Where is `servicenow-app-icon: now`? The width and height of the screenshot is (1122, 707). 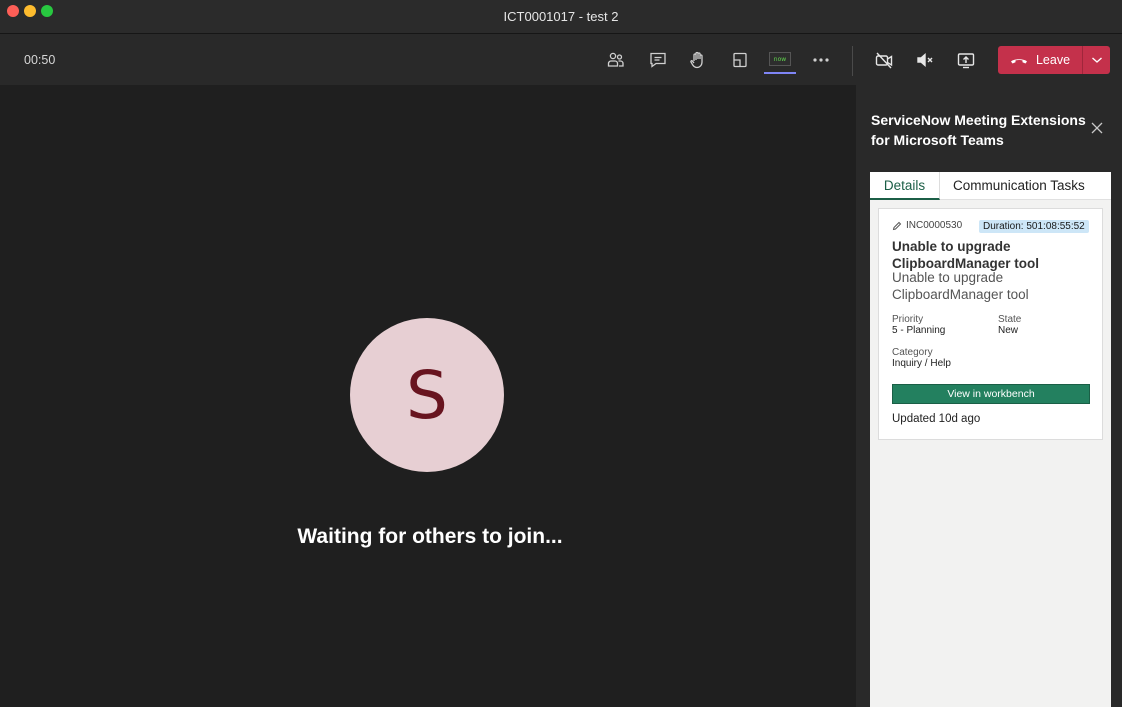
servicenow-app-icon: now is located at coordinates (780, 59).